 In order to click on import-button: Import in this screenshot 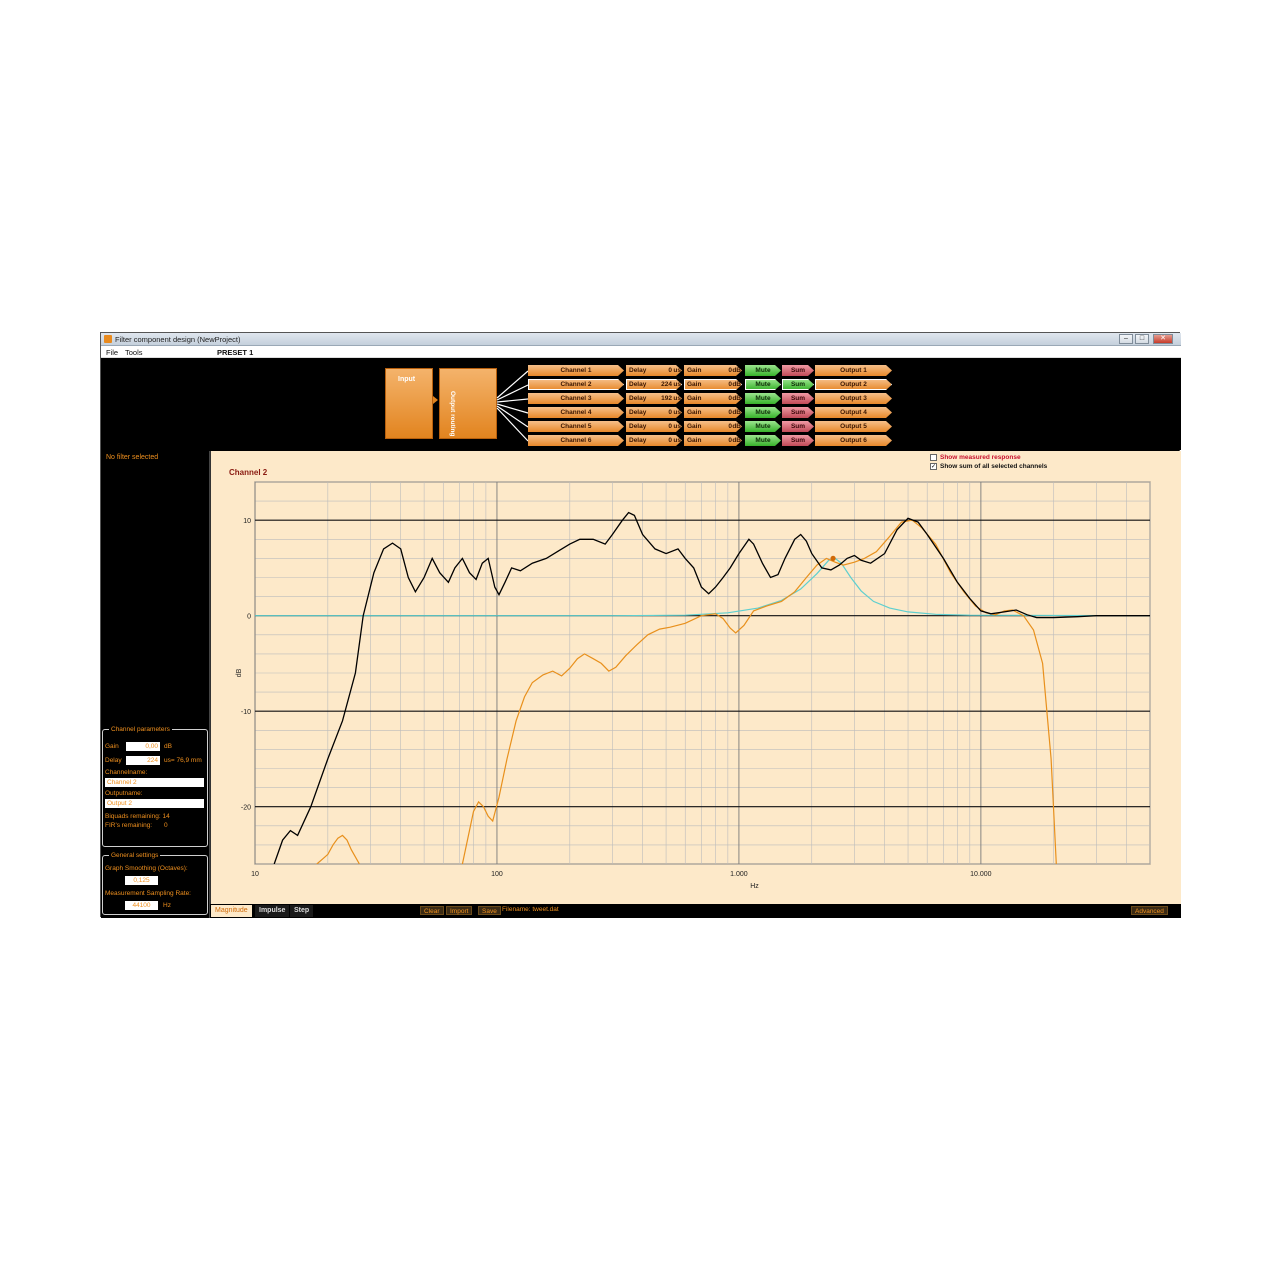, I will do `click(459, 910)`.